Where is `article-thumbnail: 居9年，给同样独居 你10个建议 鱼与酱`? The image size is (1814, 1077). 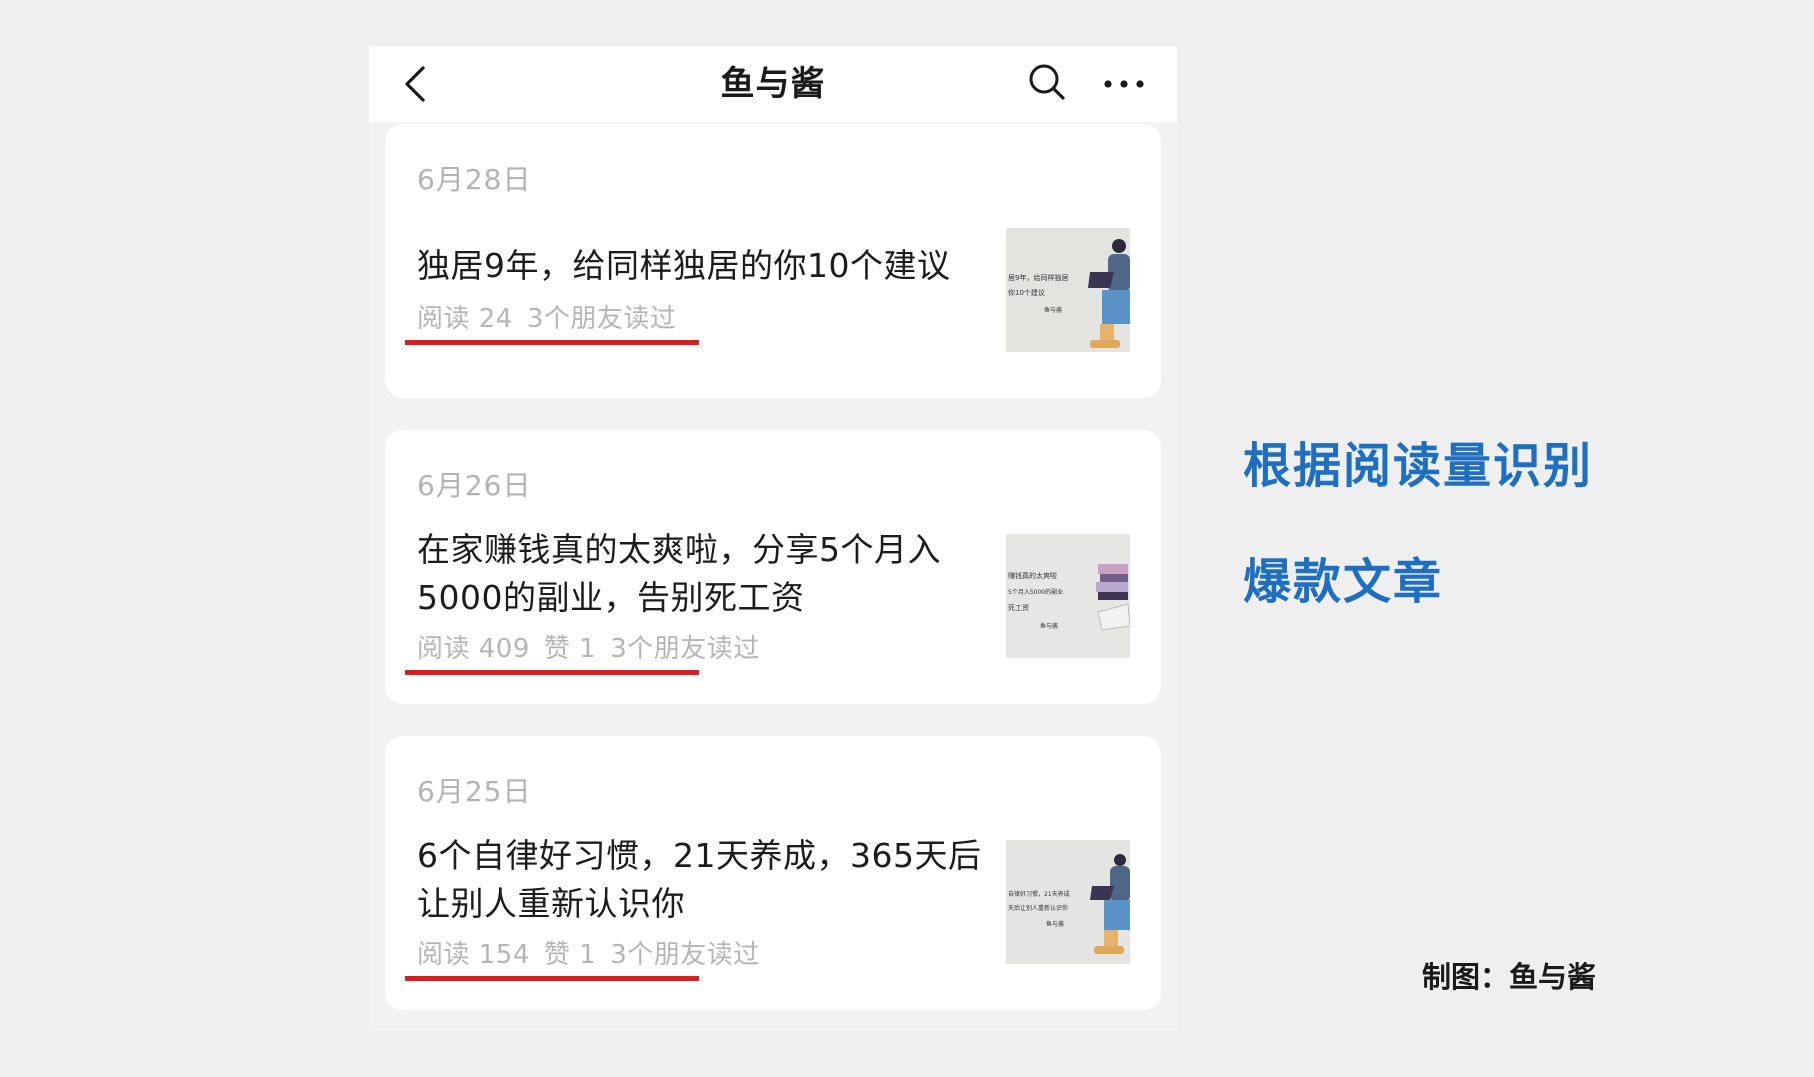 article-thumbnail: 居9年，给同样独居 你10个建议 鱼与酱 is located at coordinates (1068, 290).